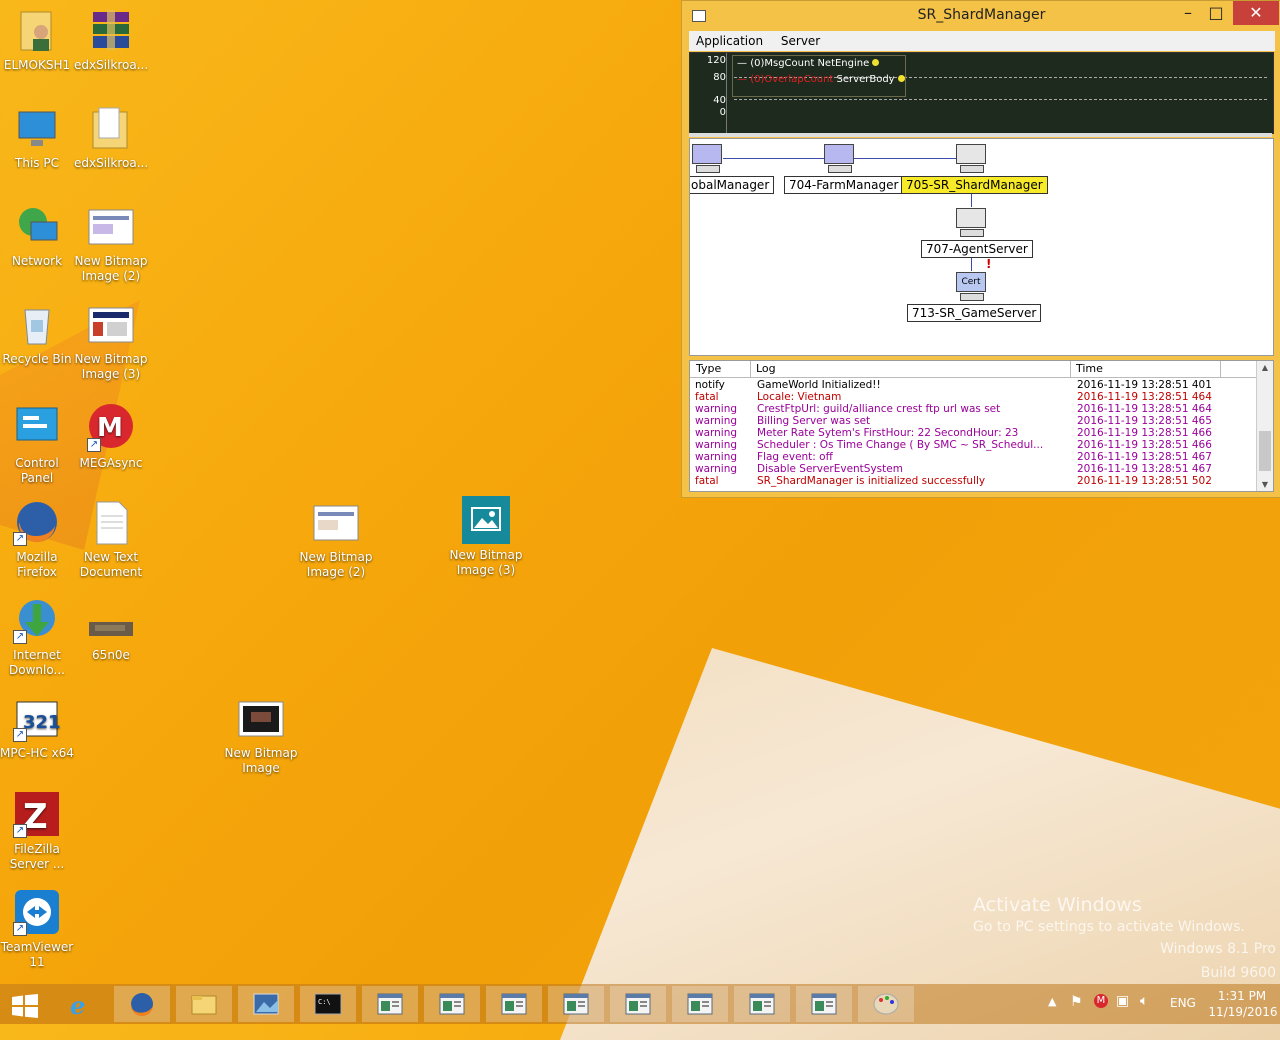 The image size is (1280, 1040). I want to click on desktop-icon-label: Control Panel, so click(37, 470).